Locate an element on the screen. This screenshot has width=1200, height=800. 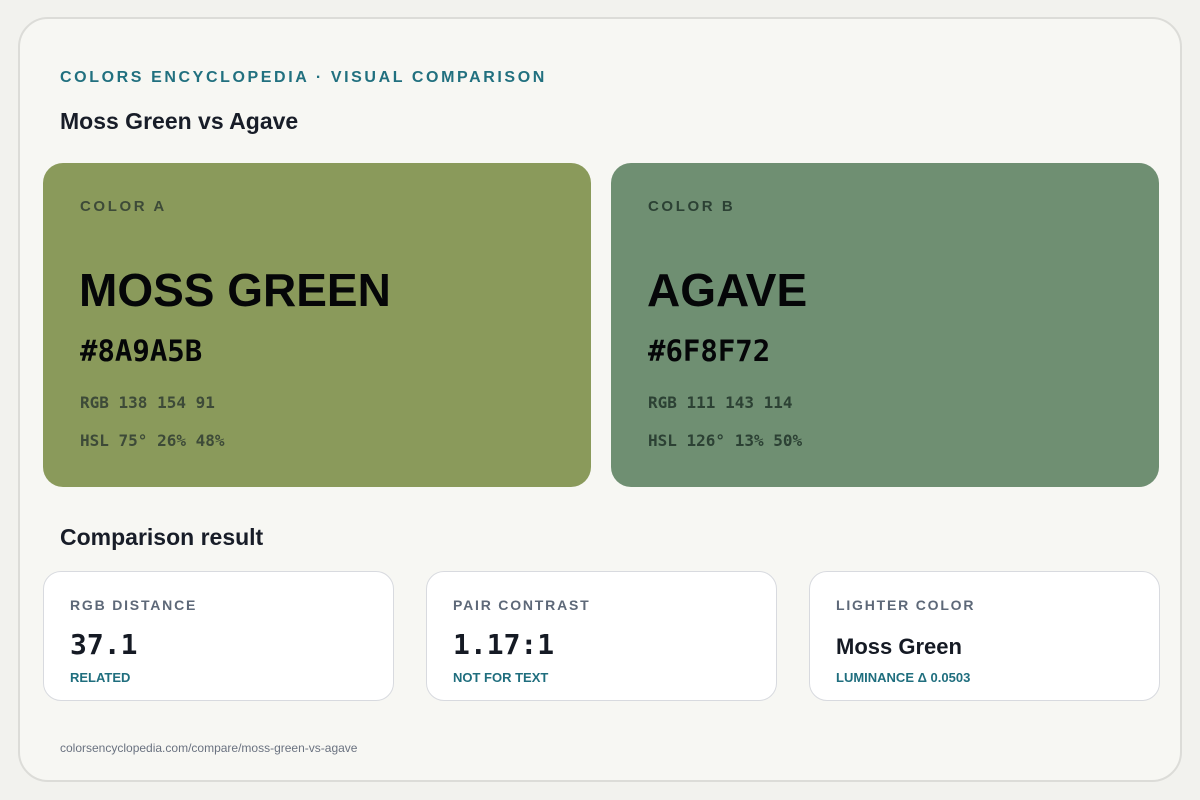
rgb-distance-note: RELATED is located at coordinates (100, 677).